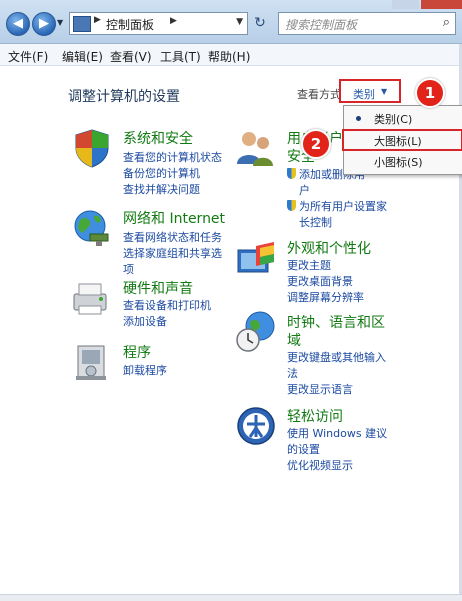 The width and height of the screenshot is (462, 601). What do you see at coordinates (337, 433) in the screenshot?
I see `category-link: 使用 Windows 建议` at bounding box center [337, 433].